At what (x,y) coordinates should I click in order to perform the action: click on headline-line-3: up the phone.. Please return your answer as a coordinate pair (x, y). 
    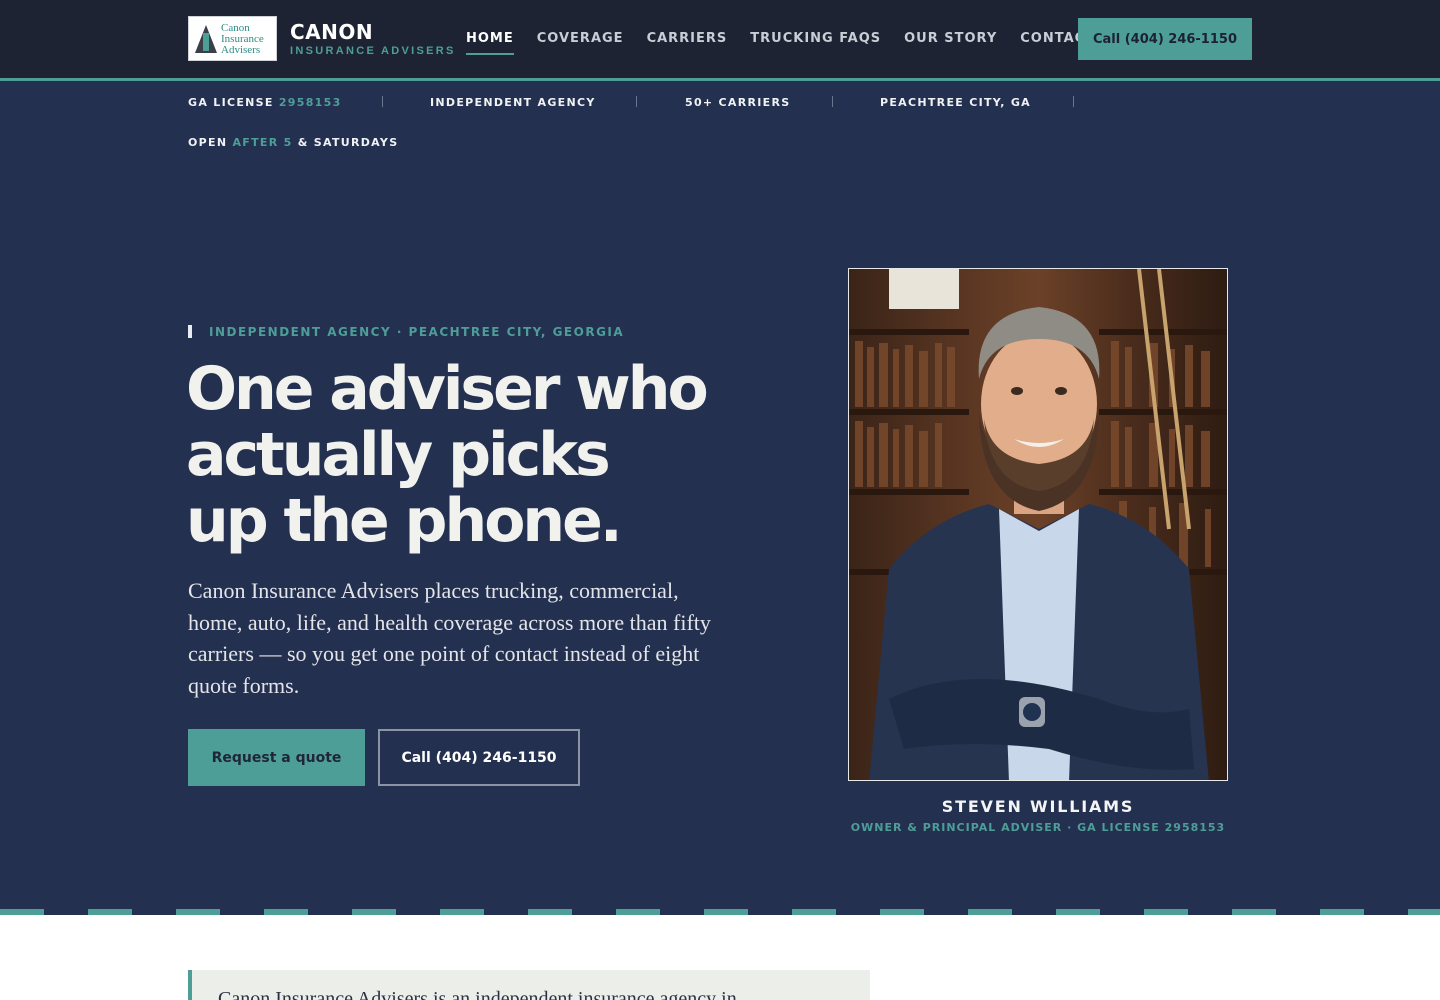
    Looking at the image, I should click on (404, 521).